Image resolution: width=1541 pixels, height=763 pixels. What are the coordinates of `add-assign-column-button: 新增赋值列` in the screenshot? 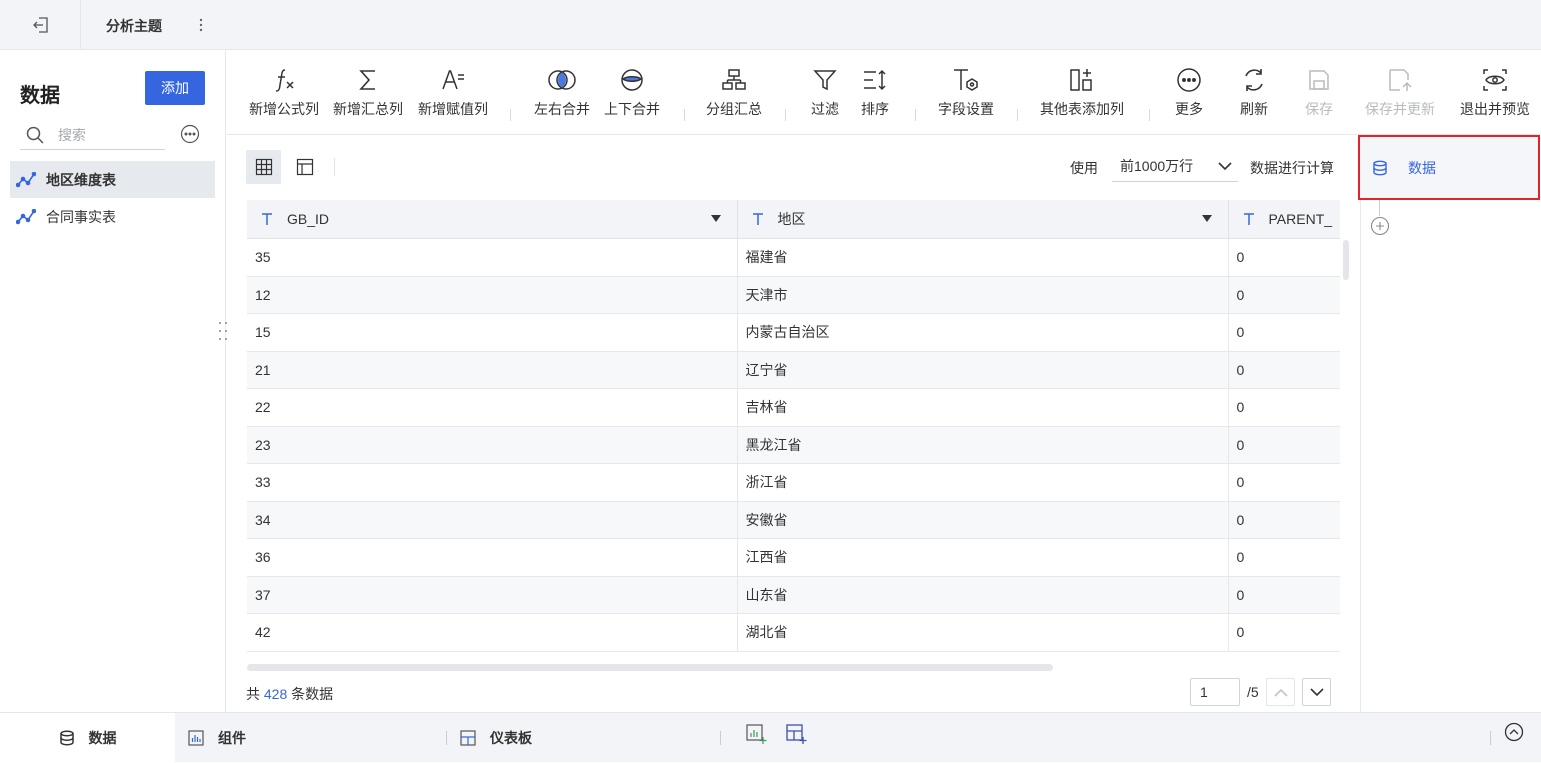 It's located at (453, 95).